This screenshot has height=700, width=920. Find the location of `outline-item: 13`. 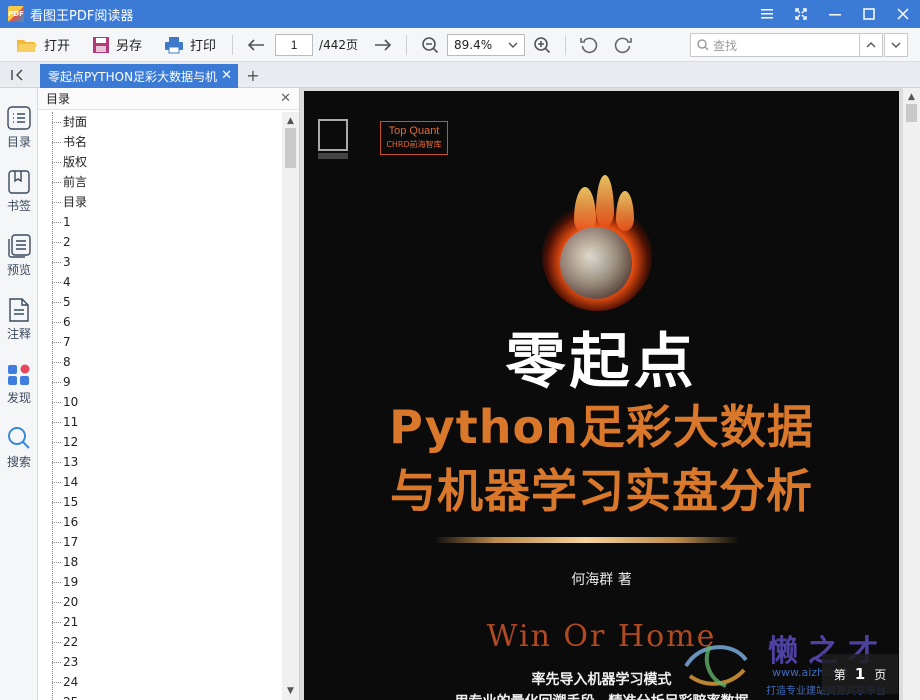

outline-item: 13 is located at coordinates (160, 462).